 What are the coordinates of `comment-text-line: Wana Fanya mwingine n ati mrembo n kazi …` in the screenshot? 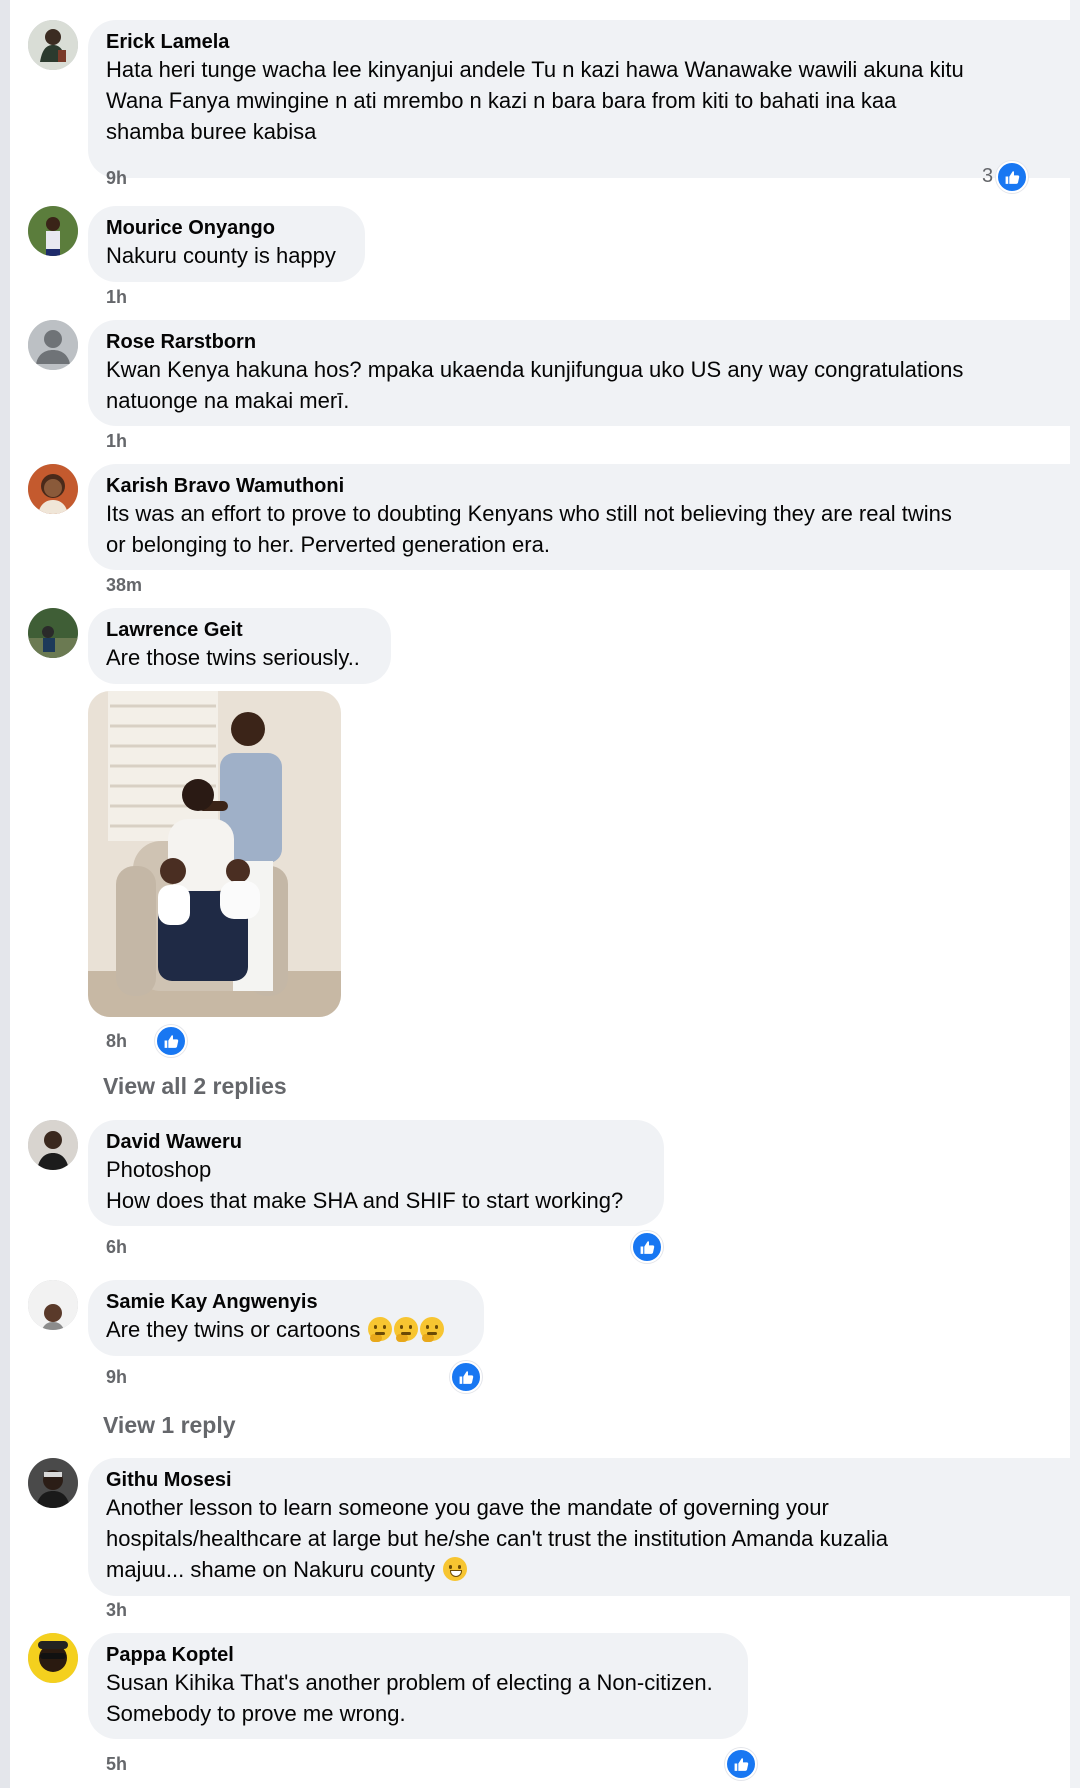 It's located at (501, 100).